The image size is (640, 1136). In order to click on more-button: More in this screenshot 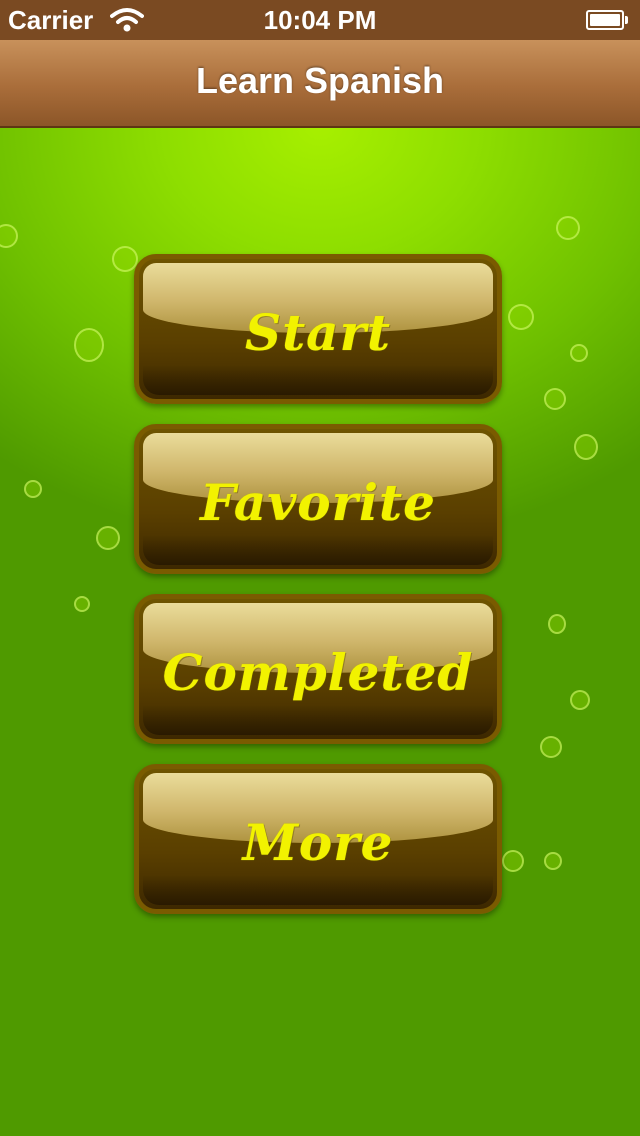, I will do `click(318, 839)`.